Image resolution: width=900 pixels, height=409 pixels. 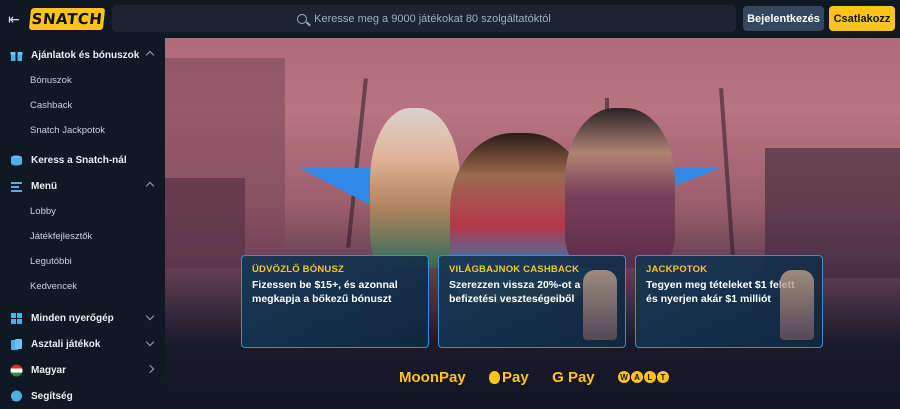 What do you see at coordinates (727, 173) in the screenshot?
I see `palm-tree` at bounding box center [727, 173].